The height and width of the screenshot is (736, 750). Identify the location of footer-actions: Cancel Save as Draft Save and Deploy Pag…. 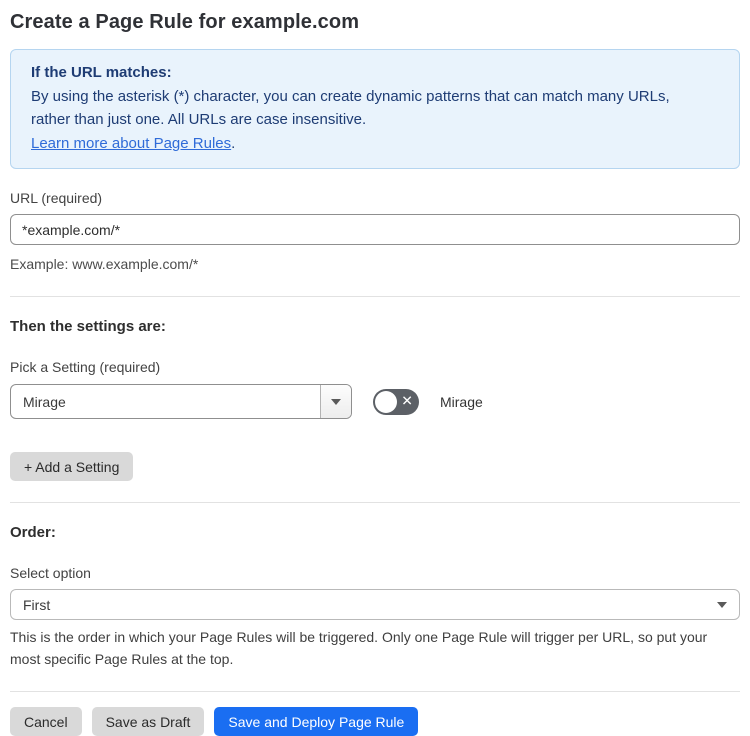
(375, 721).